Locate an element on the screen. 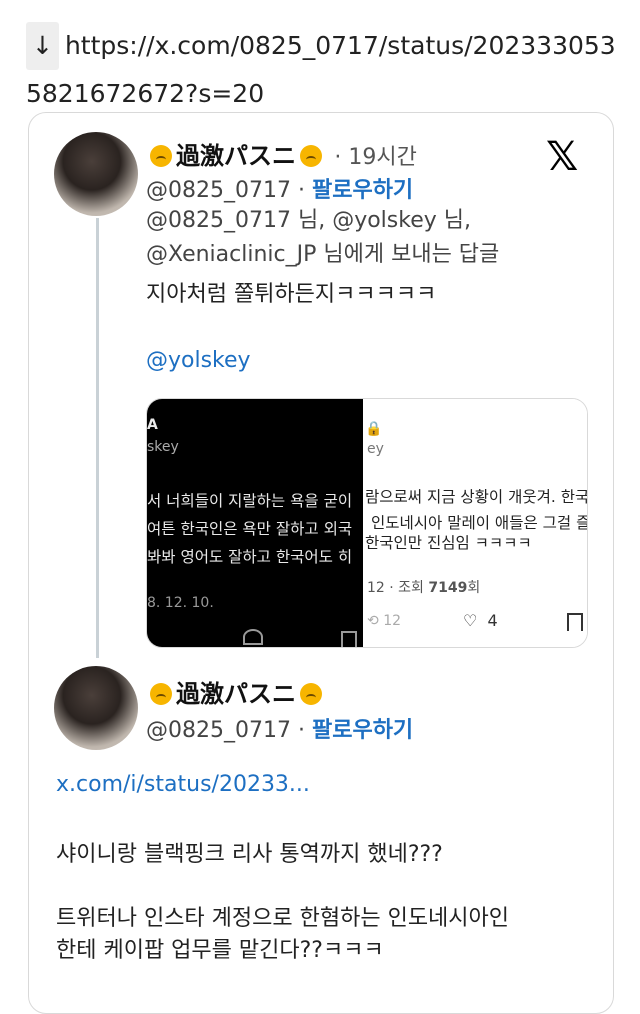 Image resolution: width=640 pixels, height=1014 pixels. image-account-name: A is located at coordinates (152, 425).